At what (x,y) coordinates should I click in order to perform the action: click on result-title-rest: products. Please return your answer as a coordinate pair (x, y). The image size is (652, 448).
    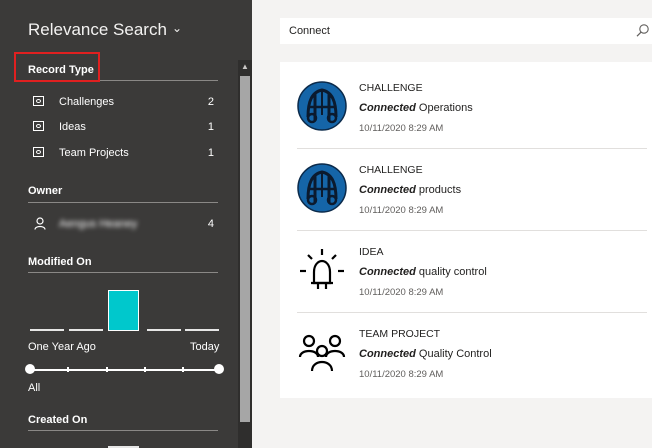
    Looking at the image, I should click on (438, 190).